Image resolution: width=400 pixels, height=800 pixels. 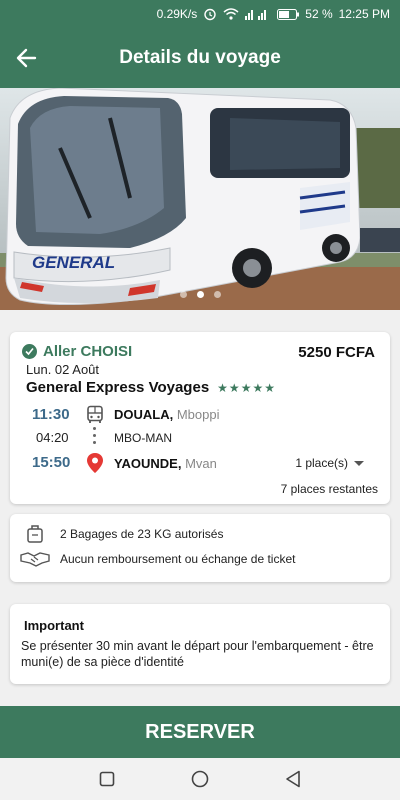 What do you see at coordinates (359, 463) in the screenshot?
I see `caret-down-icon` at bounding box center [359, 463].